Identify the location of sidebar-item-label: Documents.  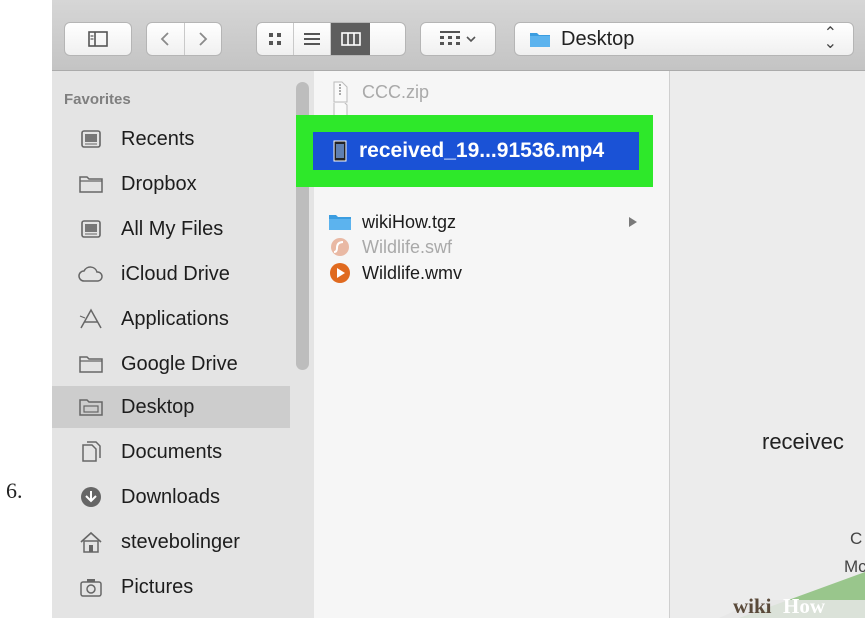
(172, 451).